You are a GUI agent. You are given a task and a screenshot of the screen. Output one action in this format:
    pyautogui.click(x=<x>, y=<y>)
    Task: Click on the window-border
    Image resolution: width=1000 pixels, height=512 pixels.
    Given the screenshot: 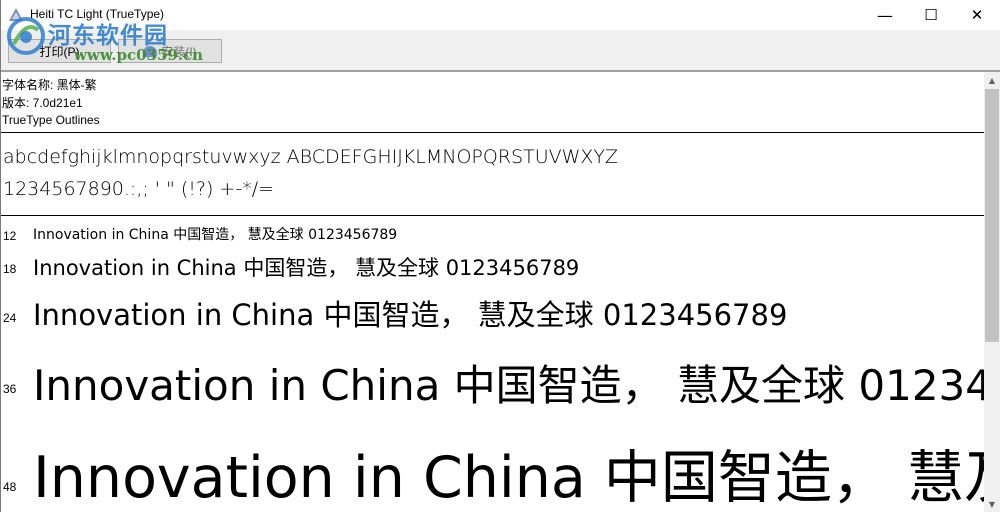 What is the action you would take?
    pyautogui.click(x=0, y=256)
    